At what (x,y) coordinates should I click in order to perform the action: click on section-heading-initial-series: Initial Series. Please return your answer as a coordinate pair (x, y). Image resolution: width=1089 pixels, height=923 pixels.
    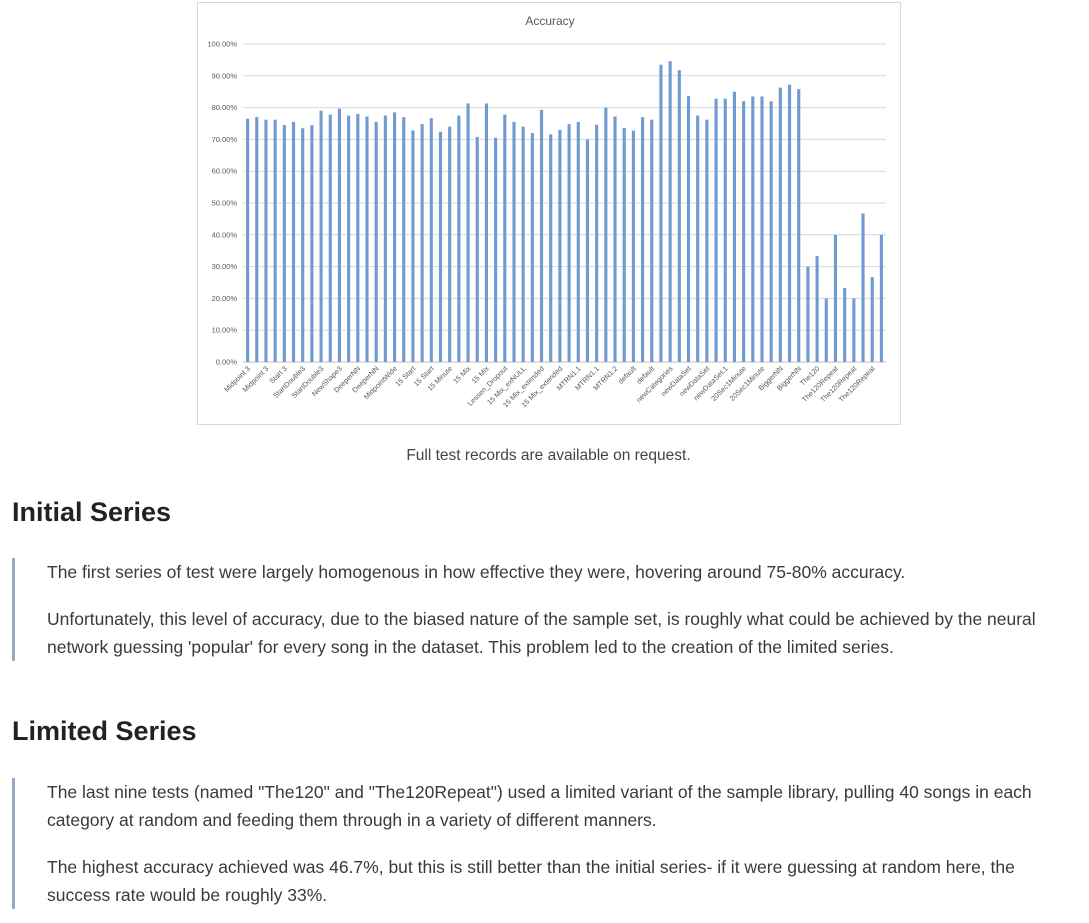
    Looking at the image, I should click on (92, 512).